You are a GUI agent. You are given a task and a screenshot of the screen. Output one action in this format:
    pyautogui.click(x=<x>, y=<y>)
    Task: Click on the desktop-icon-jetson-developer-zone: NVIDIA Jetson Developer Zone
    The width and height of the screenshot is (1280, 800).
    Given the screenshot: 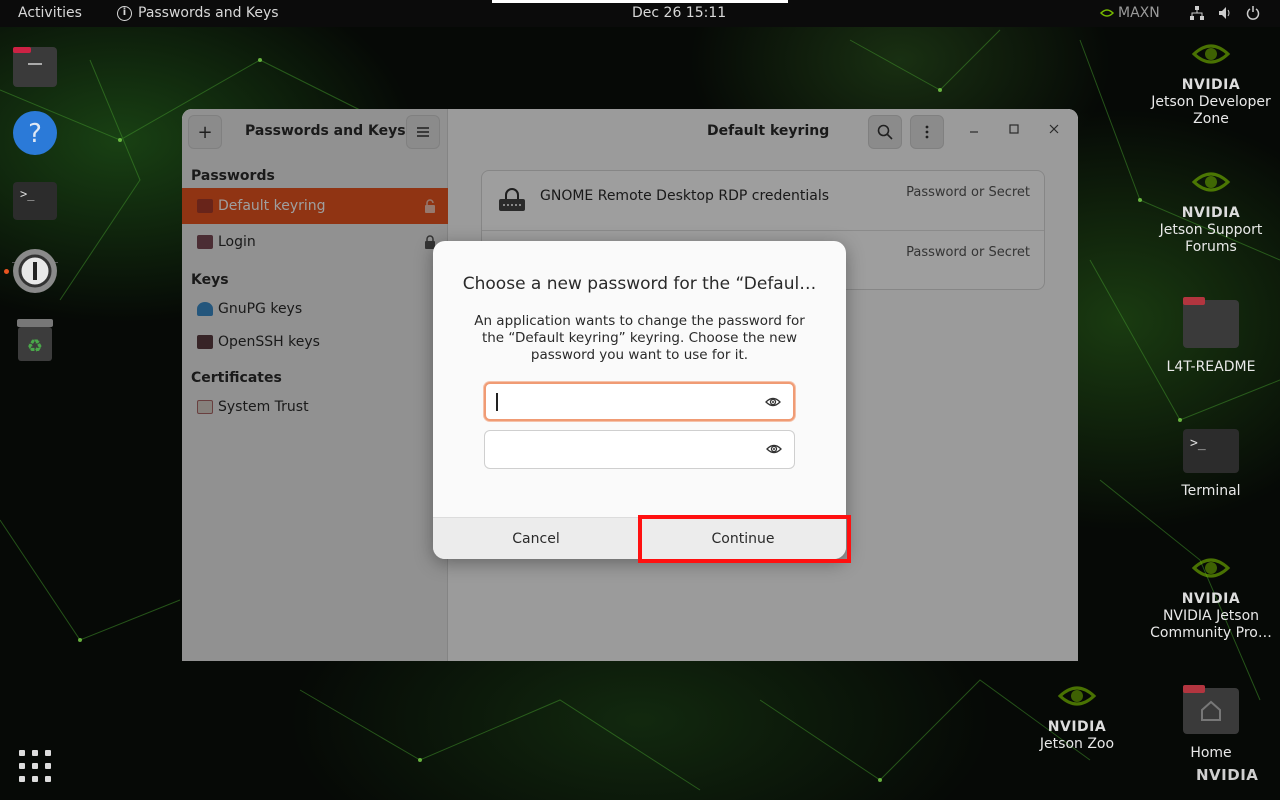 What is the action you would take?
    pyautogui.click(x=1211, y=82)
    